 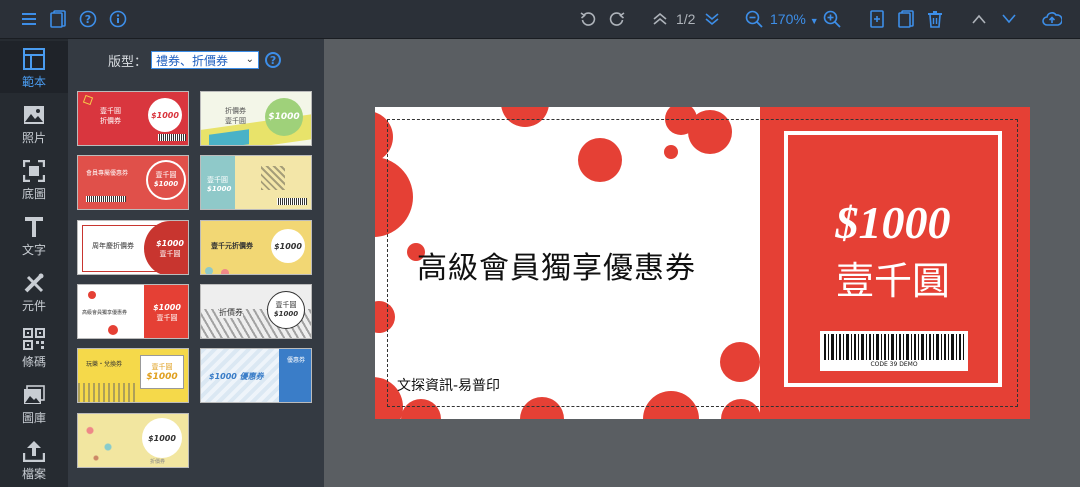 I want to click on template-icon, so click(x=34, y=59).